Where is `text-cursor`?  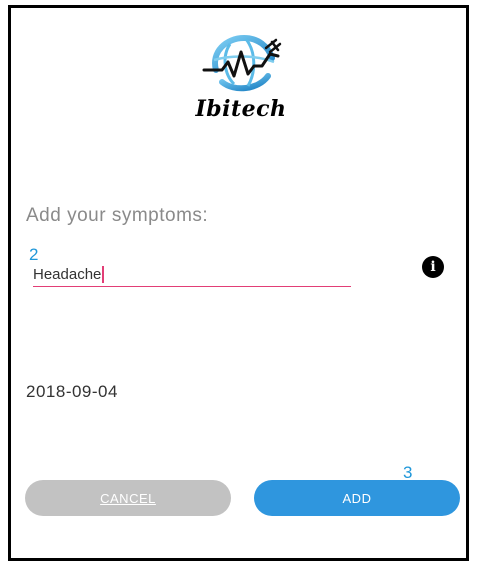 text-cursor is located at coordinates (103, 274).